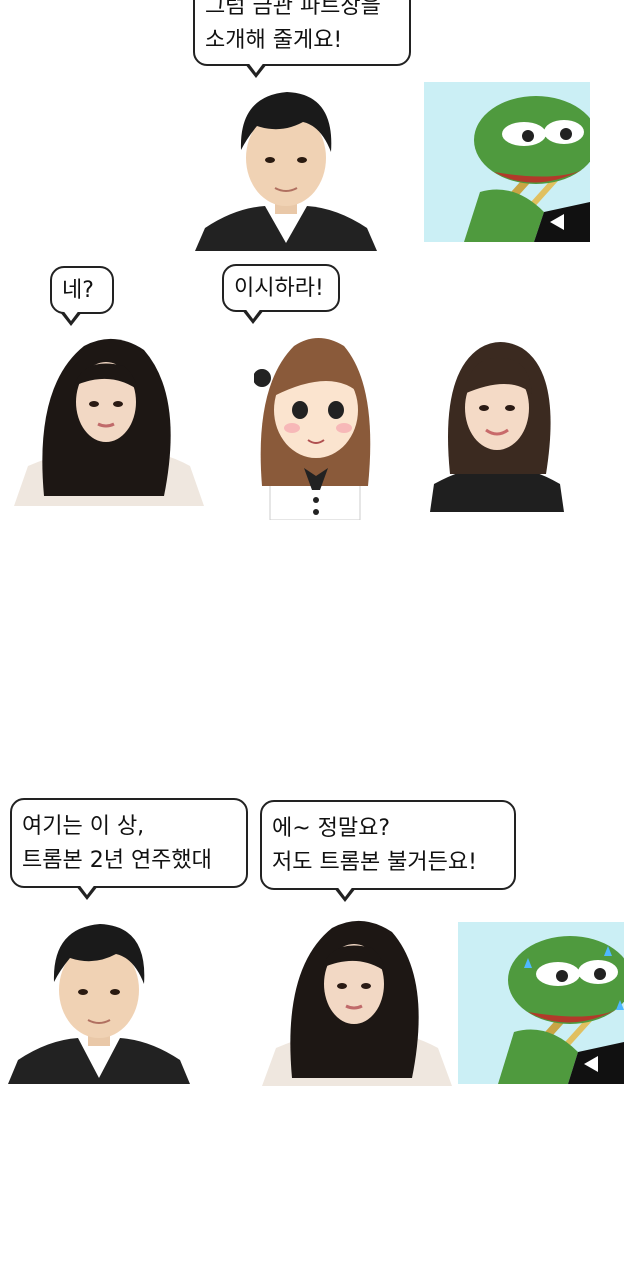  Describe the element at coordinates (357, 997) in the screenshot. I see `woman-portrait-bottom` at that location.